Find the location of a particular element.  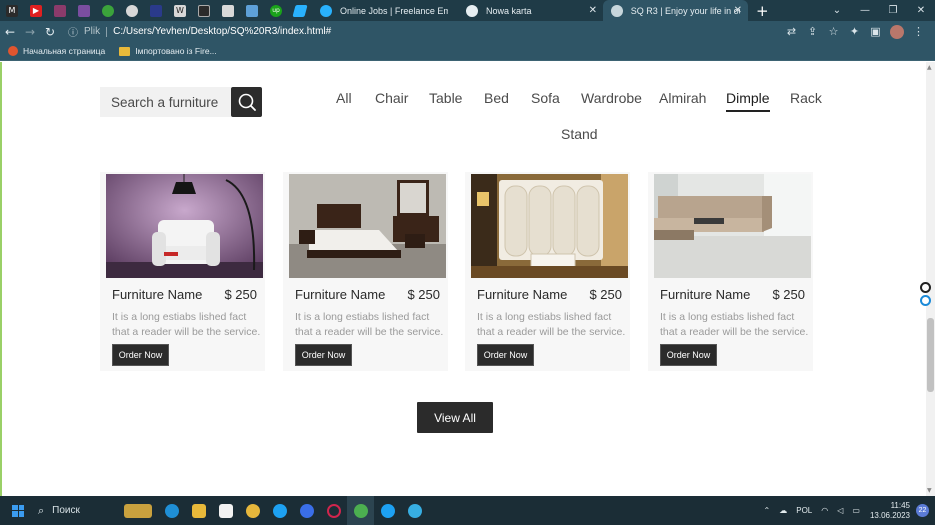

back-button: ← is located at coordinates (10, 32).